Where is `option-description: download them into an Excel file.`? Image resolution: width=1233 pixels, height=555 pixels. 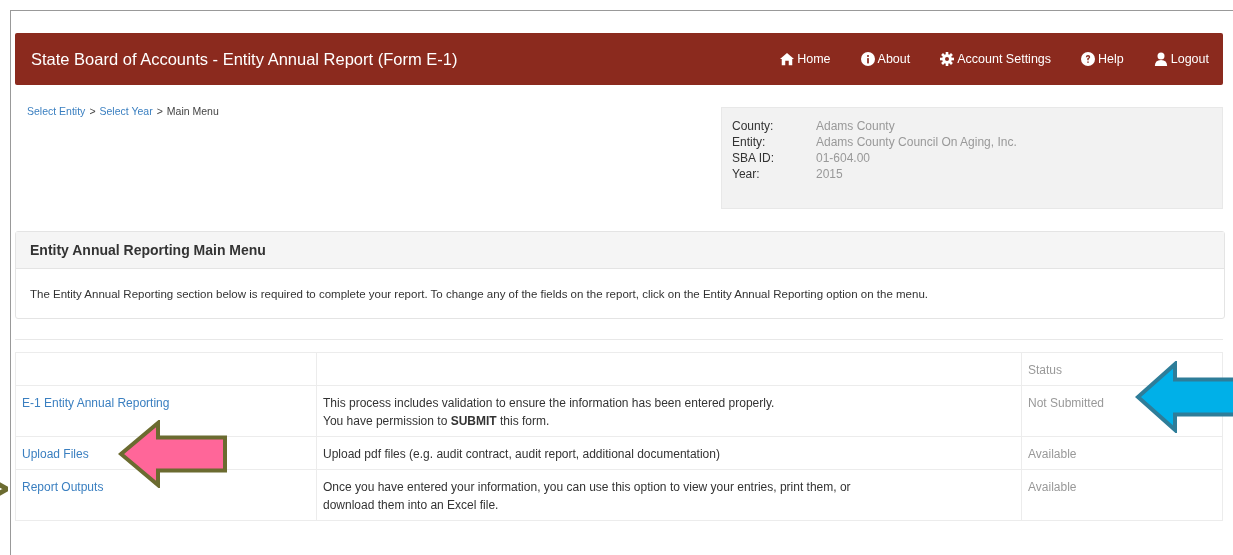
option-description: download them into an Excel file. is located at coordinates (411, 505).